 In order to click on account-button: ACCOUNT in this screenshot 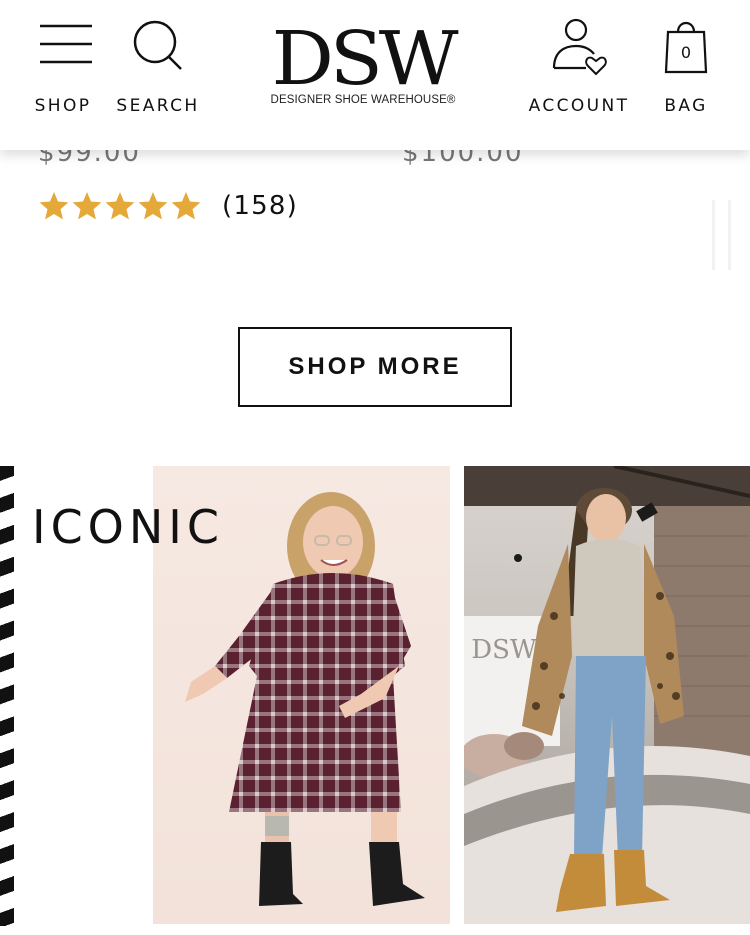, I will do `click(579, 75)`.